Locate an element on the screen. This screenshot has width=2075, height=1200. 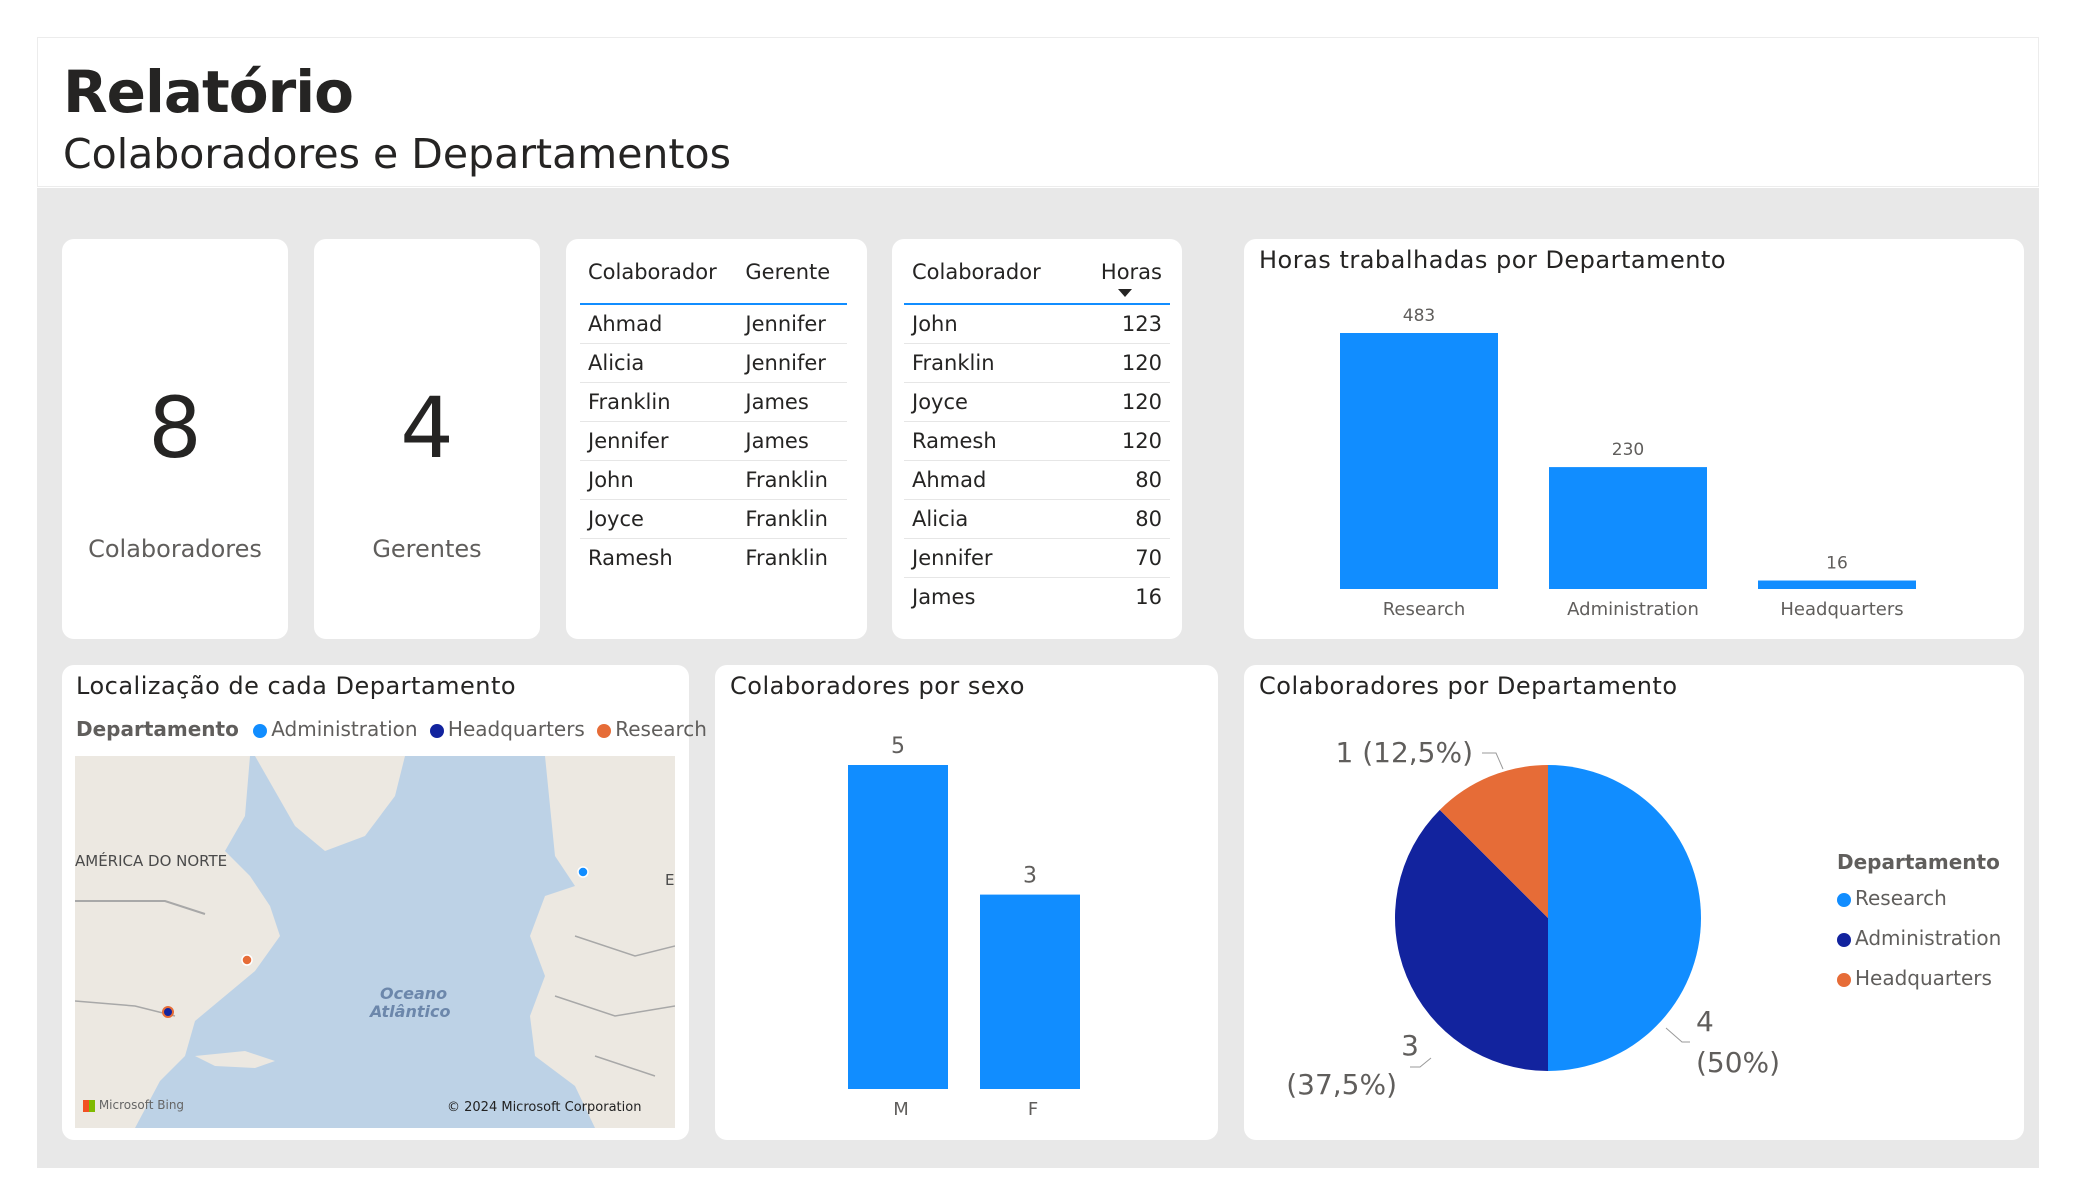
table-row: Ramesh 120 is located at coordinates (1037, 441).